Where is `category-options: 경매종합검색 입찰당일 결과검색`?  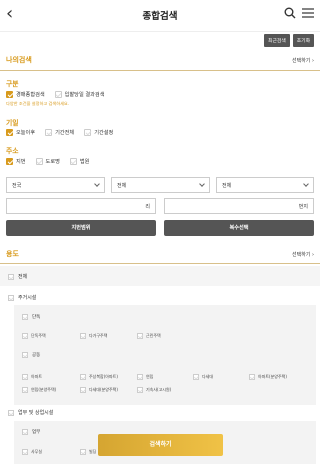 category-options: 경매종합검색 입찰당일 결과검색 is located at coordinates (55, 94).